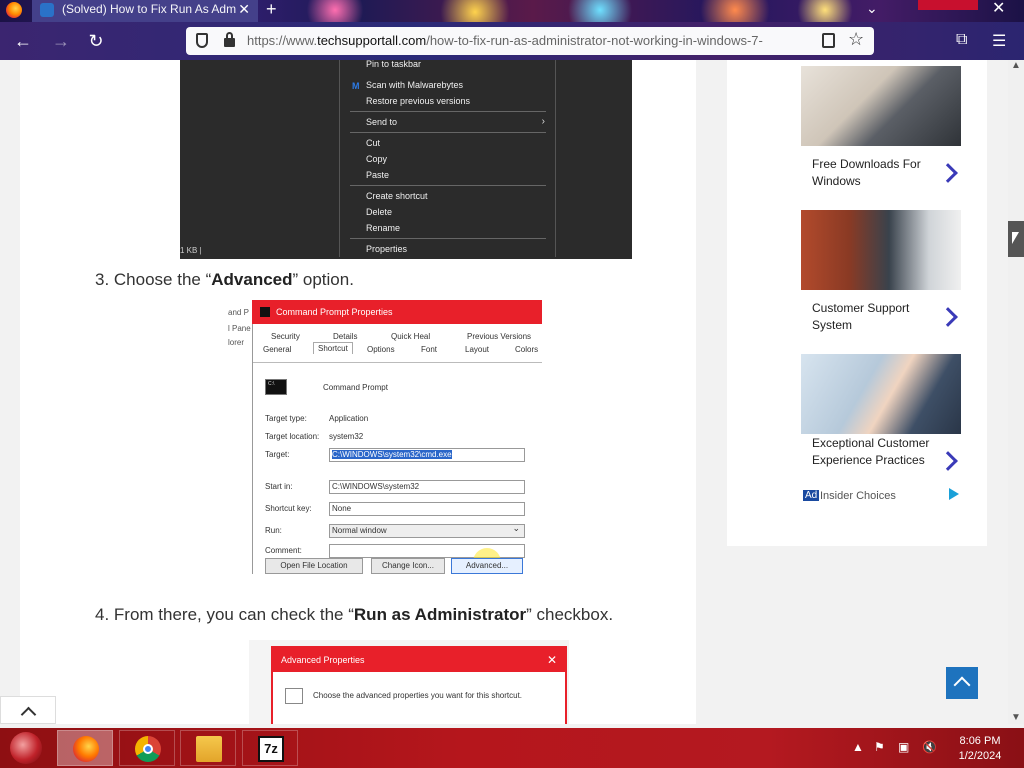 This screenshot has height=768, width=1024. I want to click on tracking-shield-icon, so click(202, 40).